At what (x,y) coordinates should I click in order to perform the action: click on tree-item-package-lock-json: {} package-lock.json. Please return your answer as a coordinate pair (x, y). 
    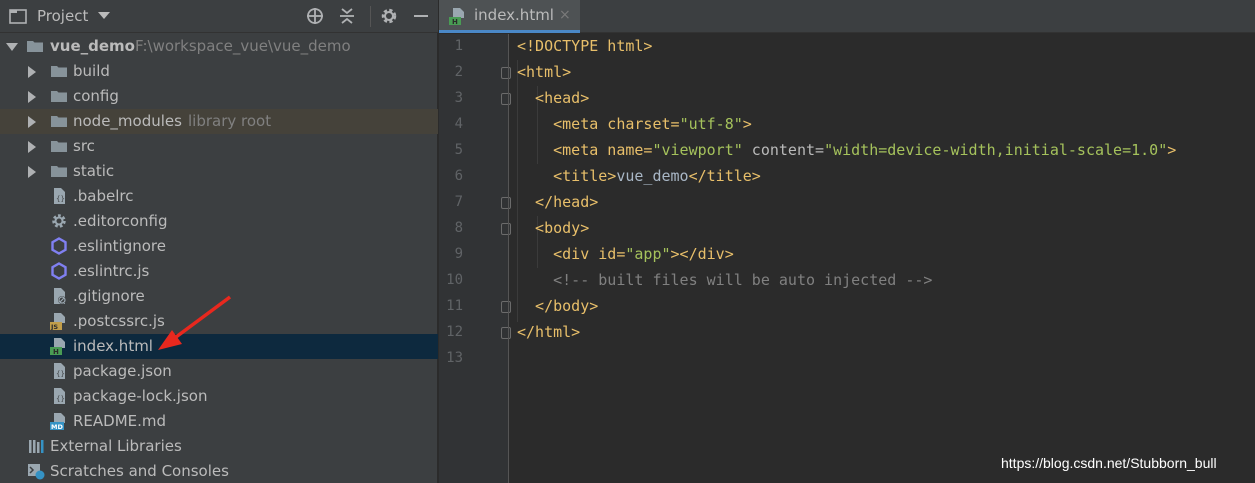
    Looking at the image, I should click on (219, 396).